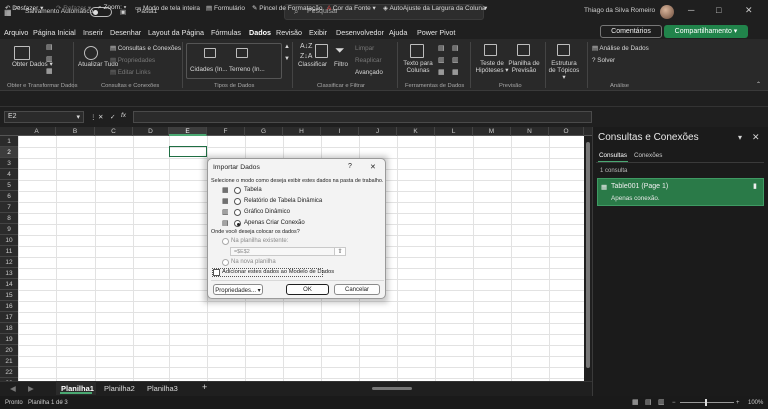  I want to click on analise-dados-button: ▤ Análise de Dados, so click(620, 48).